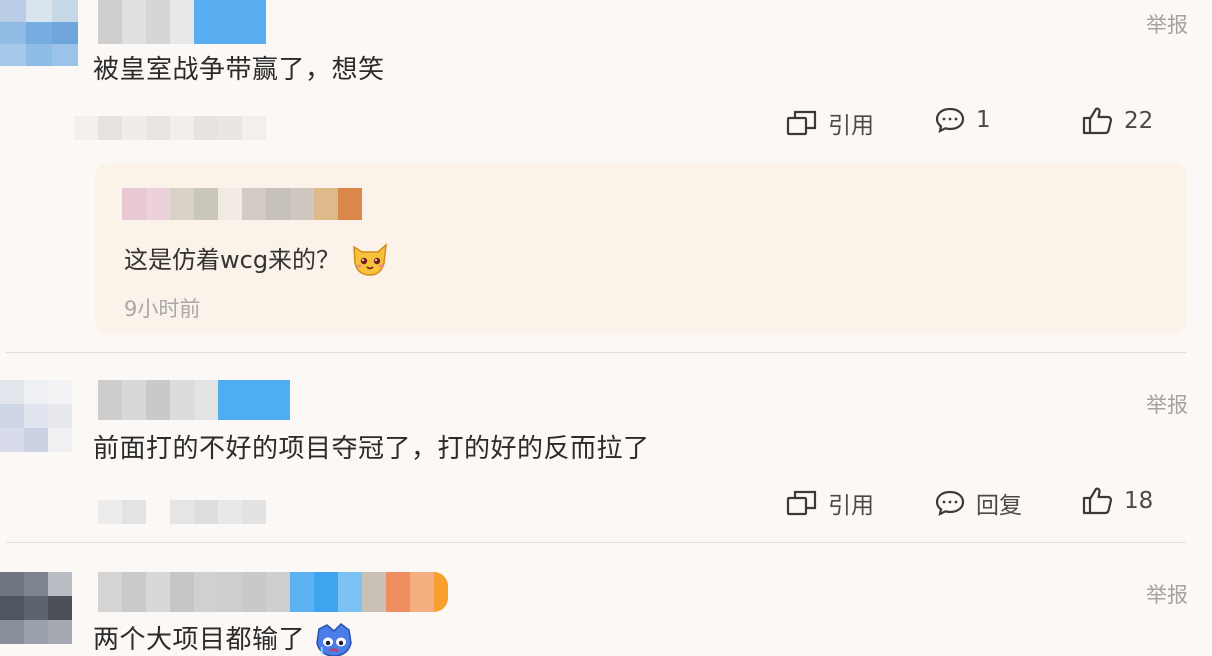  What do you see at coordinates (371, 449) in the screenshot?
I see `comment-text: 前面打的不好的项目夺冠了，打的好的反而拉了` at bounding box center [371, 449].